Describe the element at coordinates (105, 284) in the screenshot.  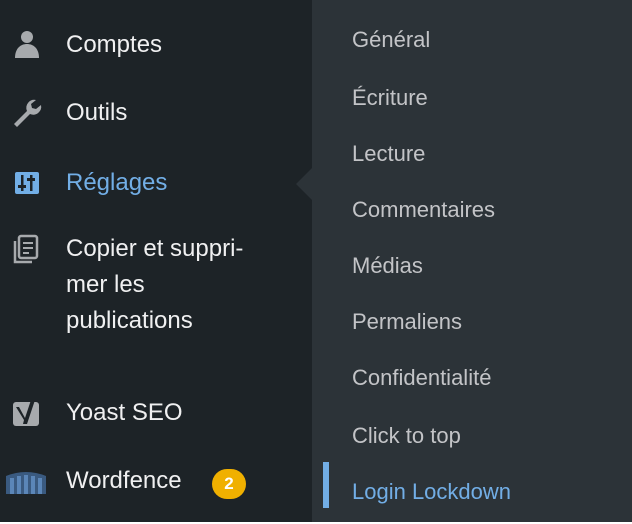
I see `sidebar-item-label-line: mer les` at that location.